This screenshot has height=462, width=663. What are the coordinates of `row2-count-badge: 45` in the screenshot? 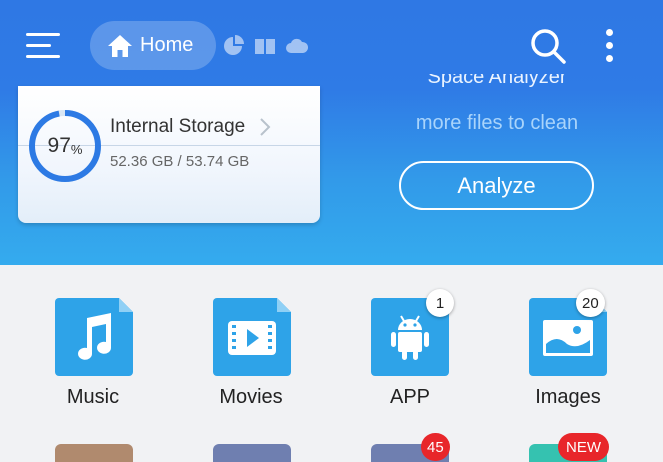 It's located at (435, 447).